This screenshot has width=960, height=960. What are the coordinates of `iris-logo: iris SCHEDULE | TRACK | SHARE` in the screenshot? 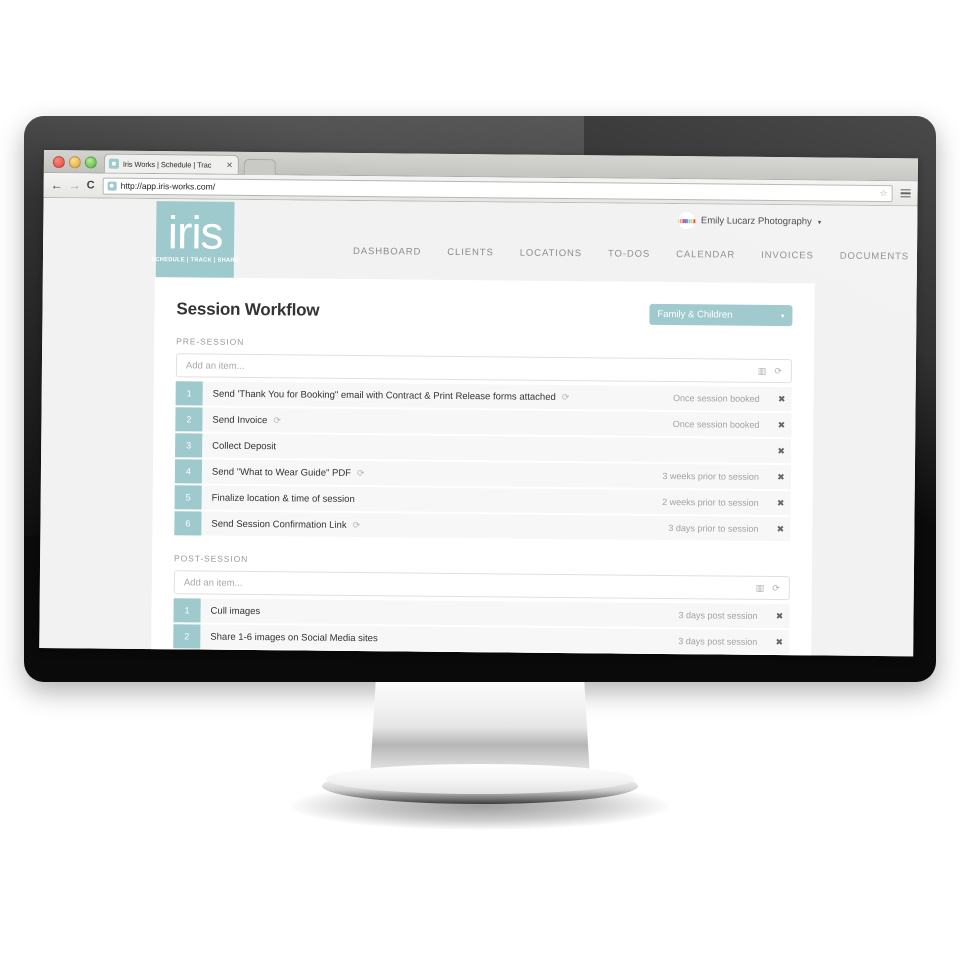 It's located at (195, 240).